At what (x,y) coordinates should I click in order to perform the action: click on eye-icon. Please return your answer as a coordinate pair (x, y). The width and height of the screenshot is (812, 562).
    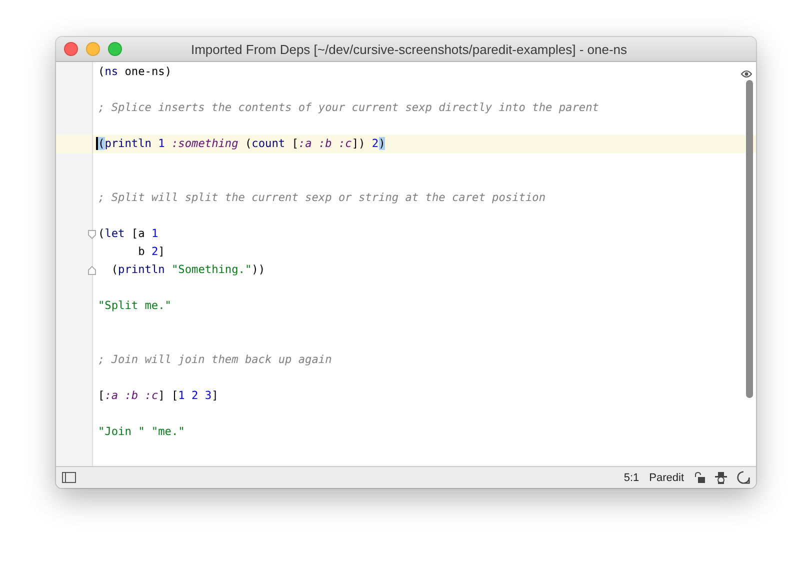
    Looking at the image, I should click on (746, 74).